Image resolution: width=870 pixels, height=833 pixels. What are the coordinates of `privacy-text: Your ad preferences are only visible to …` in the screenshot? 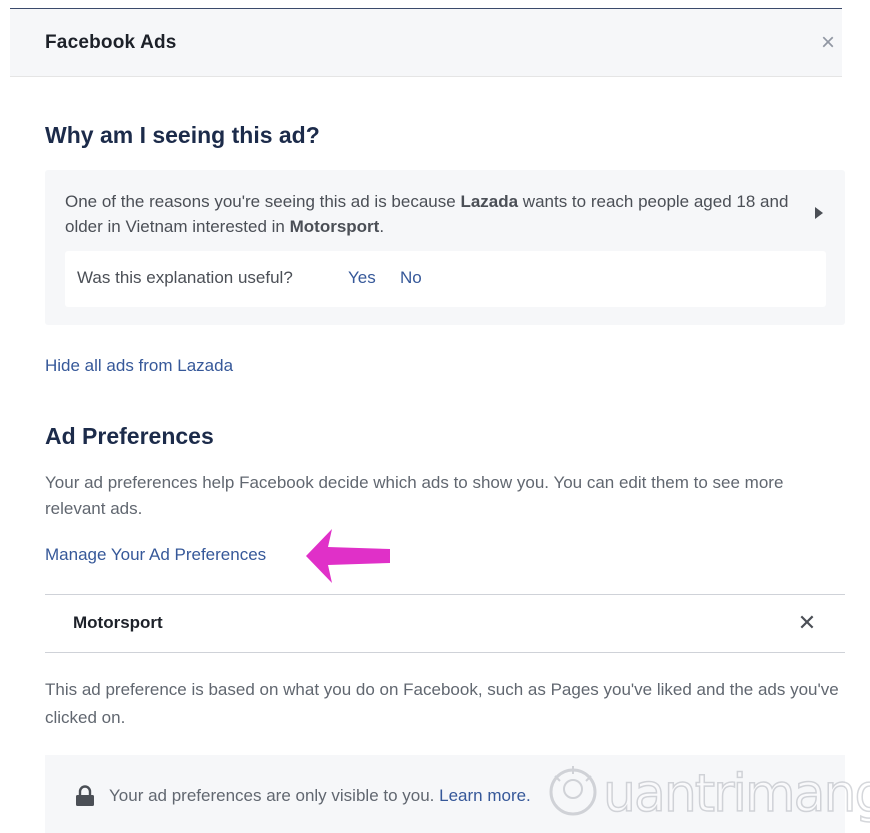 It's located at (320, 796).